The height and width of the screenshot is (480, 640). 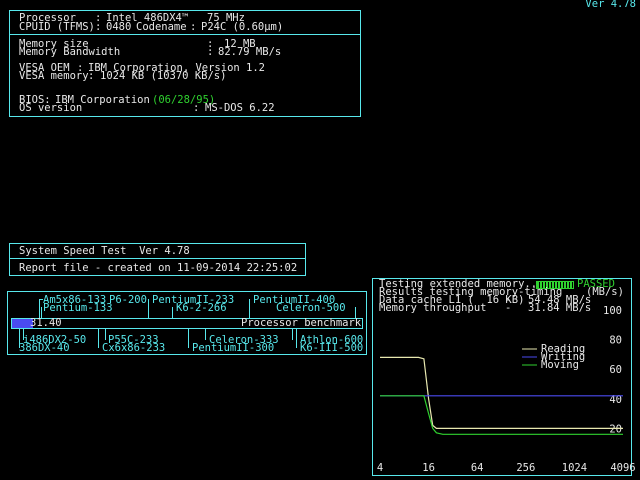 What do you see at coordinates (622, 468) in the screenshot?
I see `x-tick-label: 4096` at bounding box center [622, 468].